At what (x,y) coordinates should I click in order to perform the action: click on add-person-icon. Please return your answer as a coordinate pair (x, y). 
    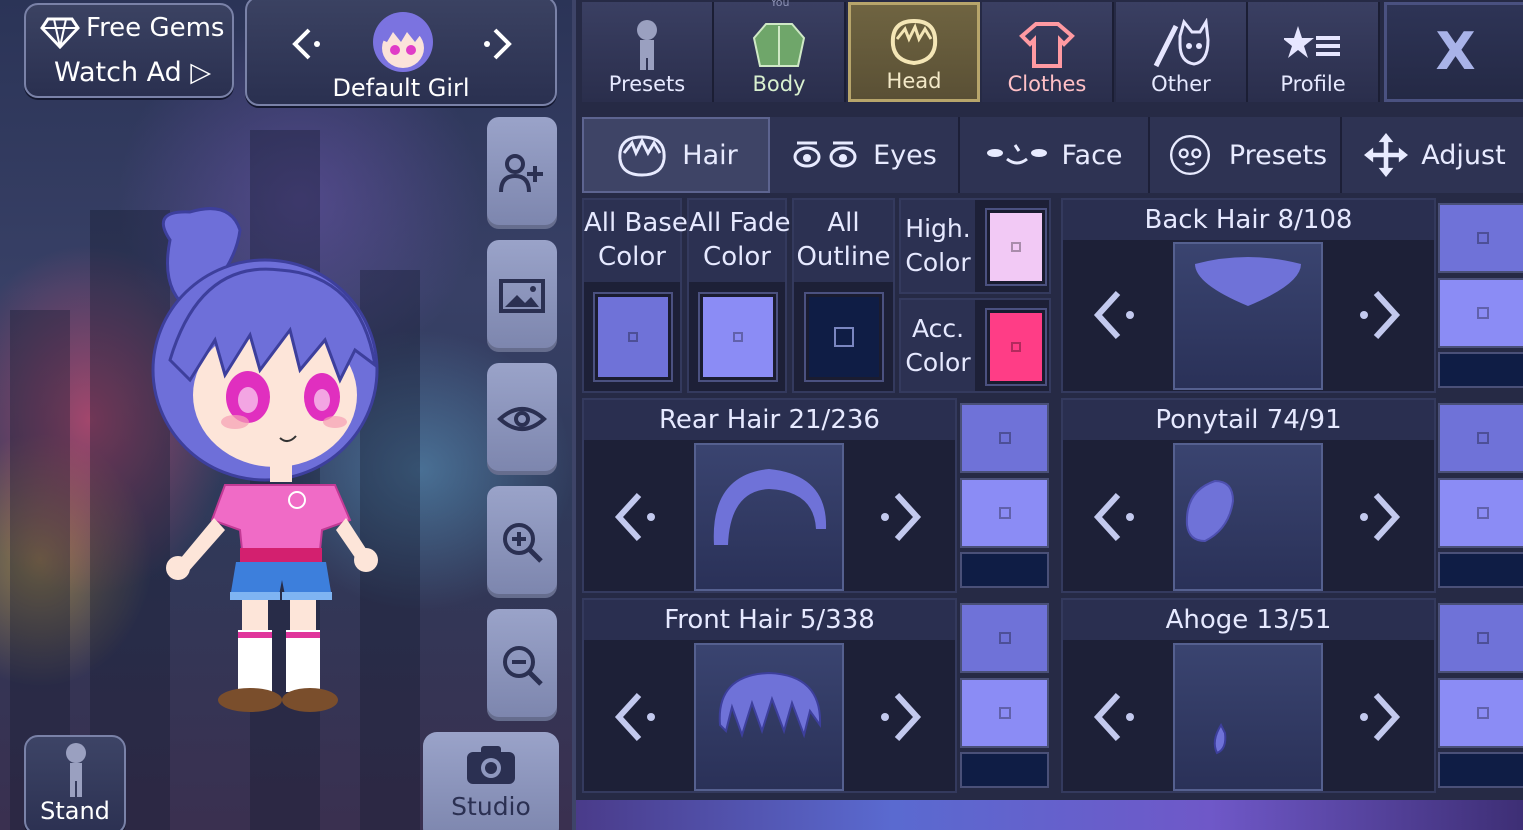
    Looking at the image, I should click on (521, 173).